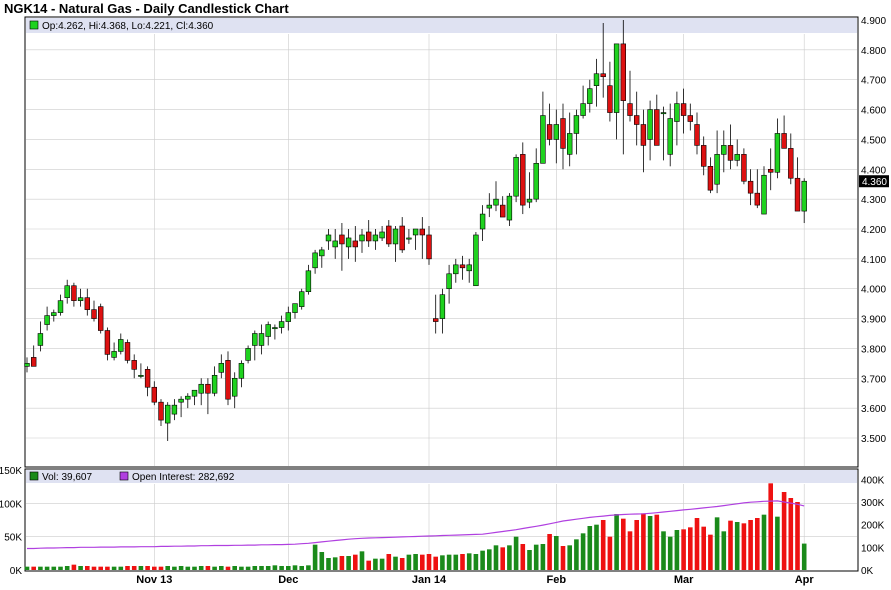 This screenshot has width=891, height=590. I want to click on x-tick-label: Dec, so click(288, 580).